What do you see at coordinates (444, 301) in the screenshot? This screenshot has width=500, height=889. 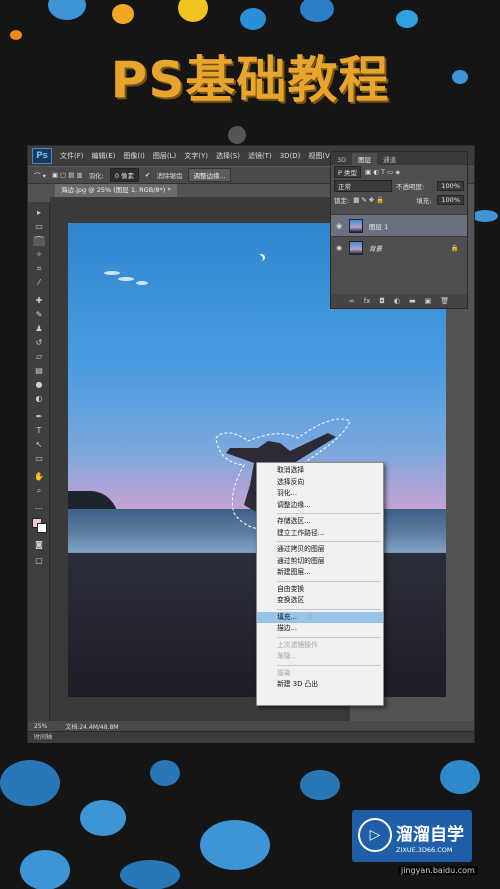 I see `trash-icon: 🗑` at bounding box center [444, 301].